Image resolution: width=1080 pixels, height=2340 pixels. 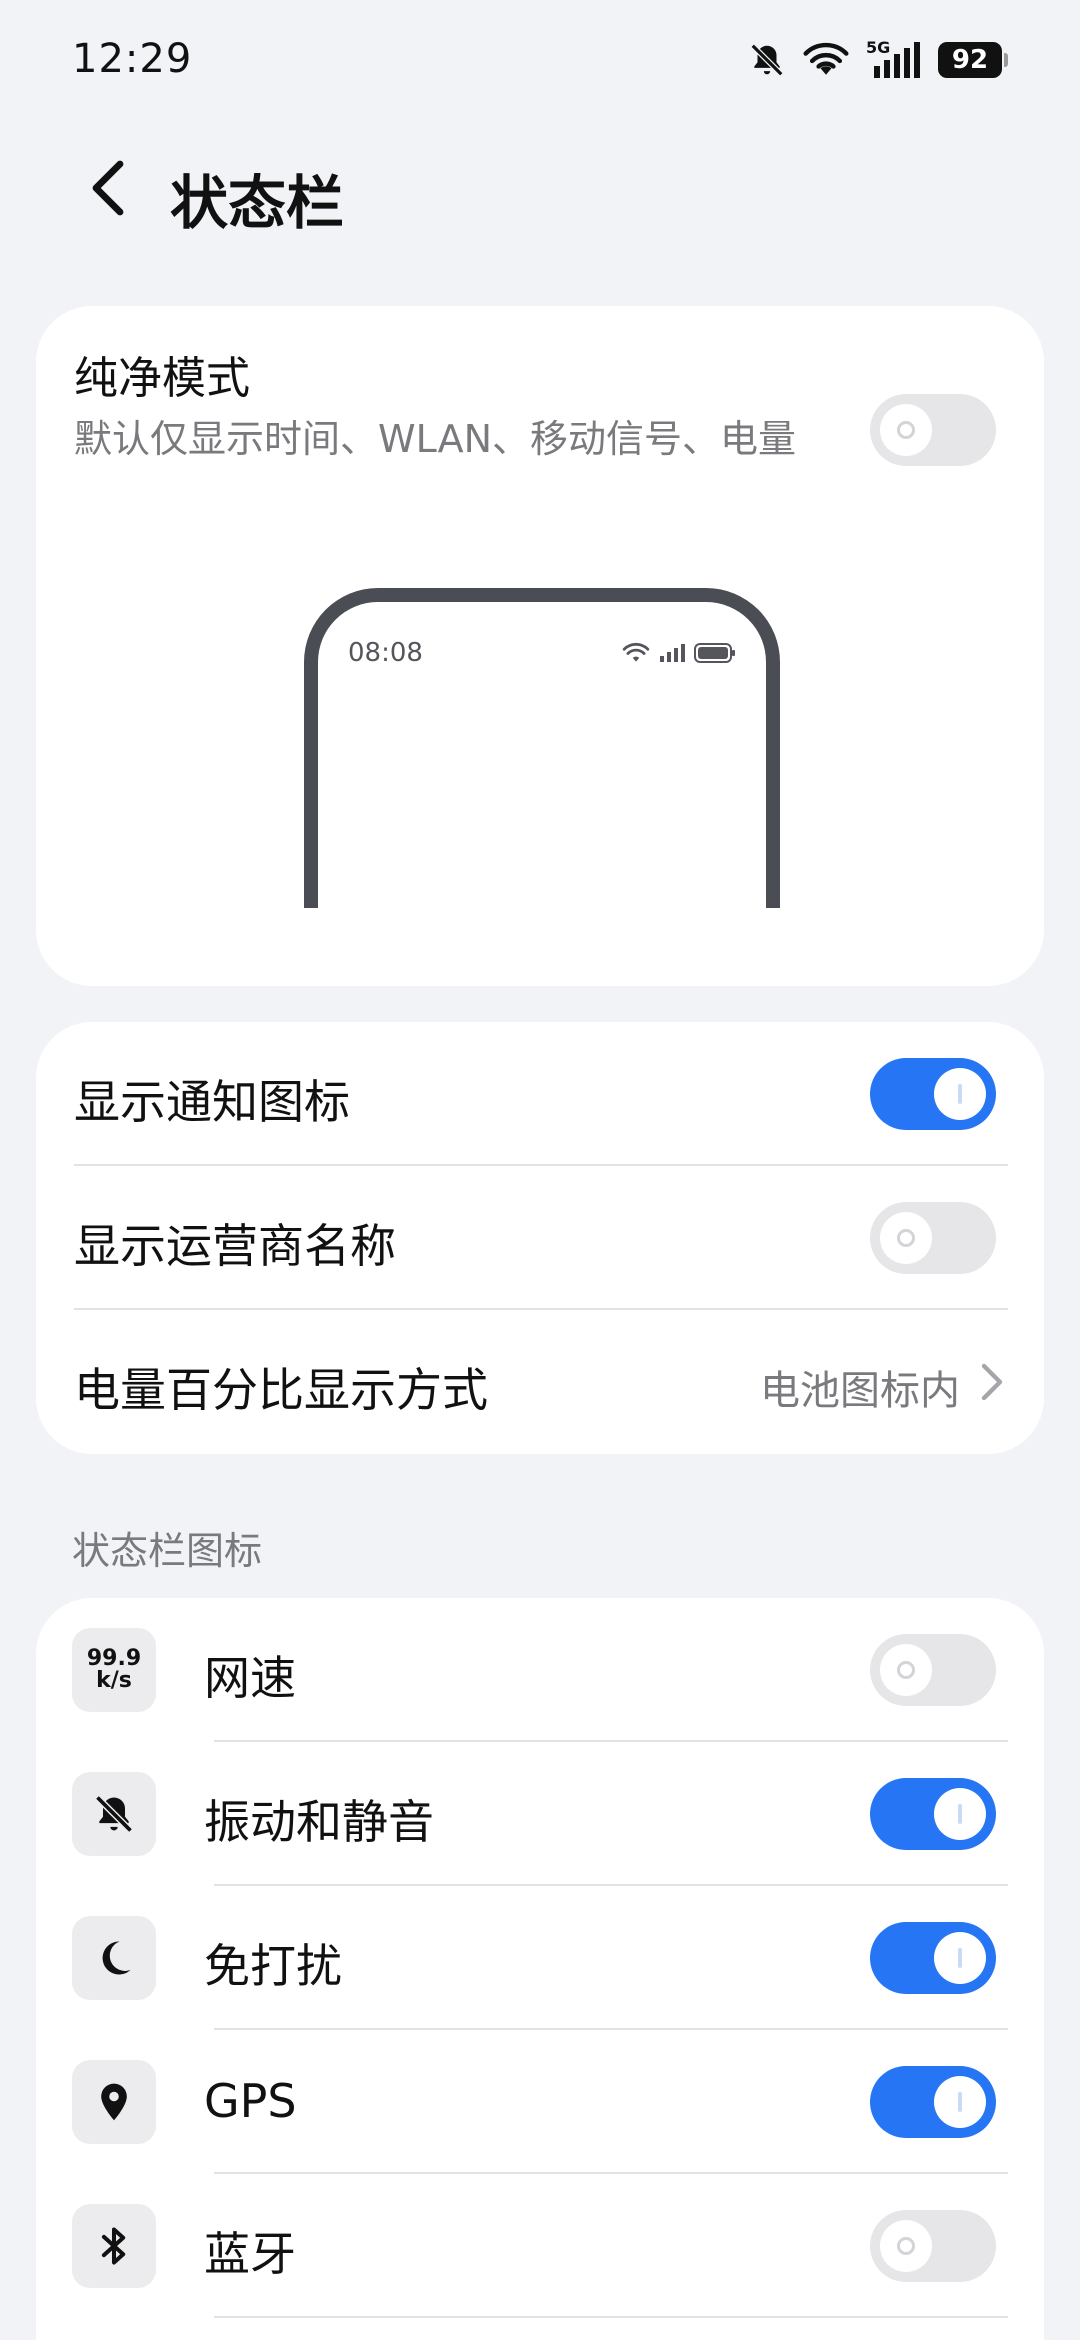 What do you see at coordinates (933, 1814) in the screenshot?
I see `vibrate-silent-toggle` at bounding box center [933, 1814].